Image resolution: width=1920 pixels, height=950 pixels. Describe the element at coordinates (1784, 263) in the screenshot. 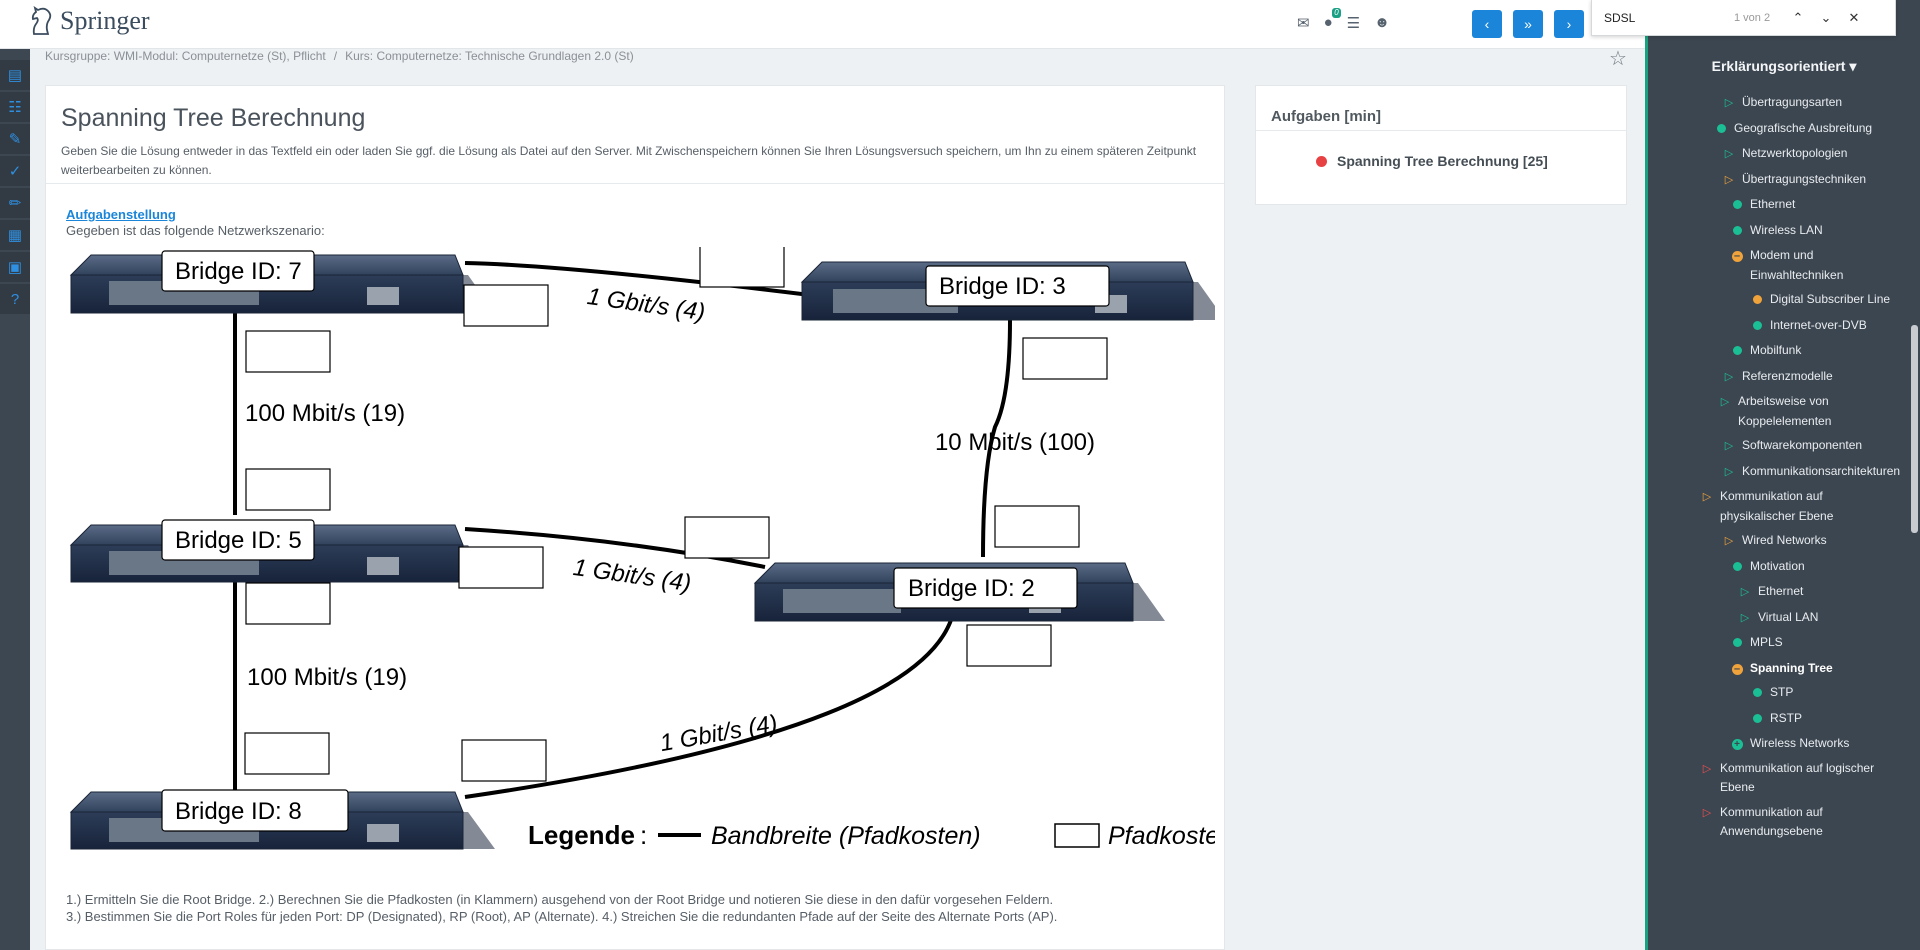

I see `sidebar-item: – Modem und Einwahltechniken` at that location.